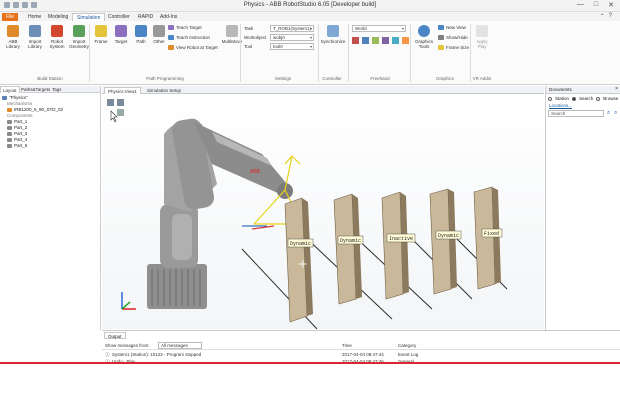 This screenshot has height=400, width=620. What do you see at coordinates (375, 40) in the screenshot?
I see `jog-joint-icon` at bounding box center [375, 40].